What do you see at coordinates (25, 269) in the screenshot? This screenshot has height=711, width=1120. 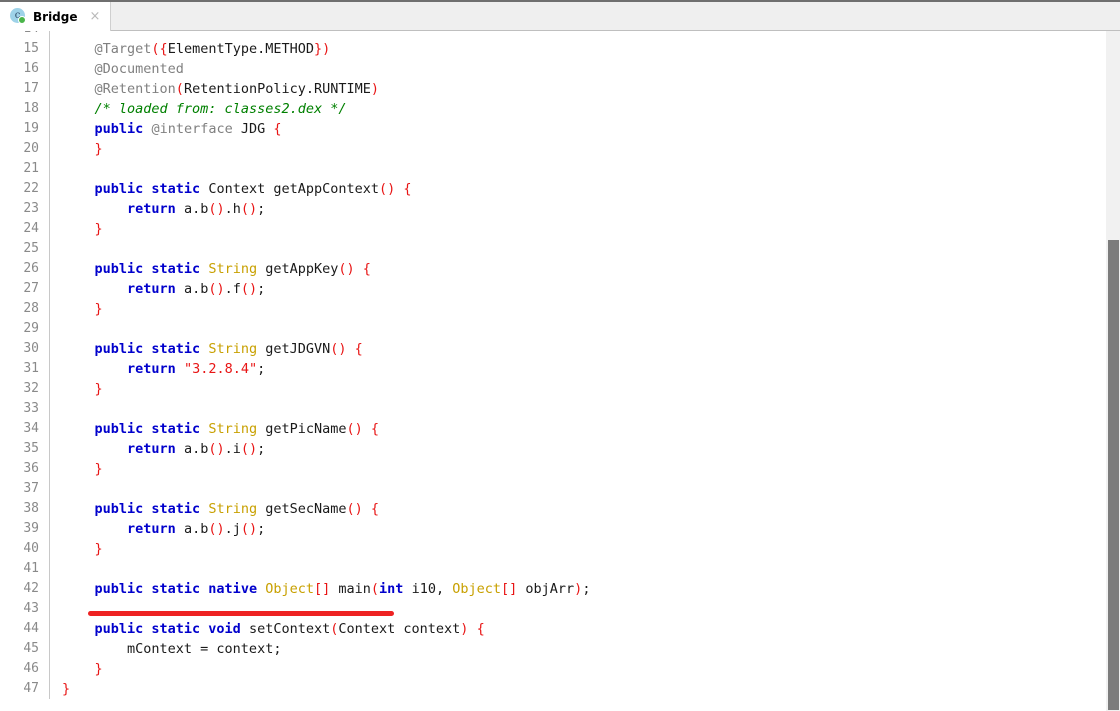 I see `line-number: 26` at bounding box center [25, 269].